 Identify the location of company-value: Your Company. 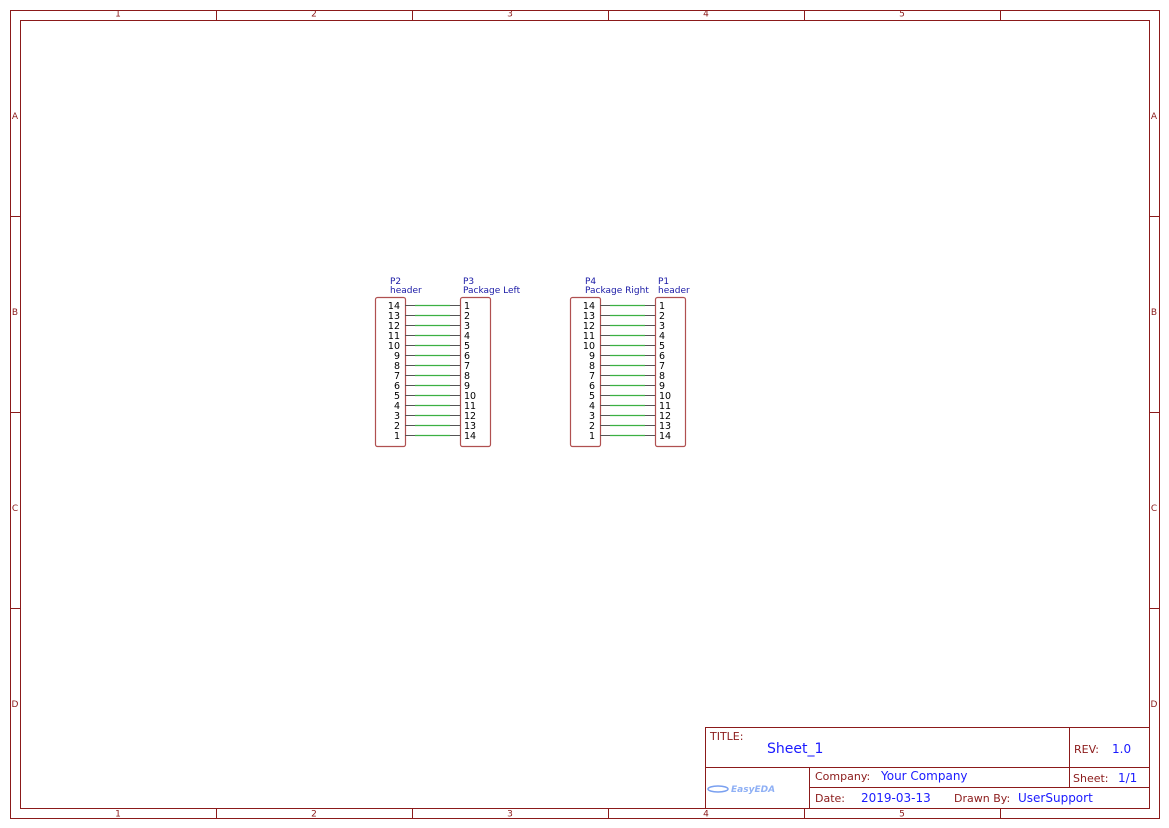
(924, 776).